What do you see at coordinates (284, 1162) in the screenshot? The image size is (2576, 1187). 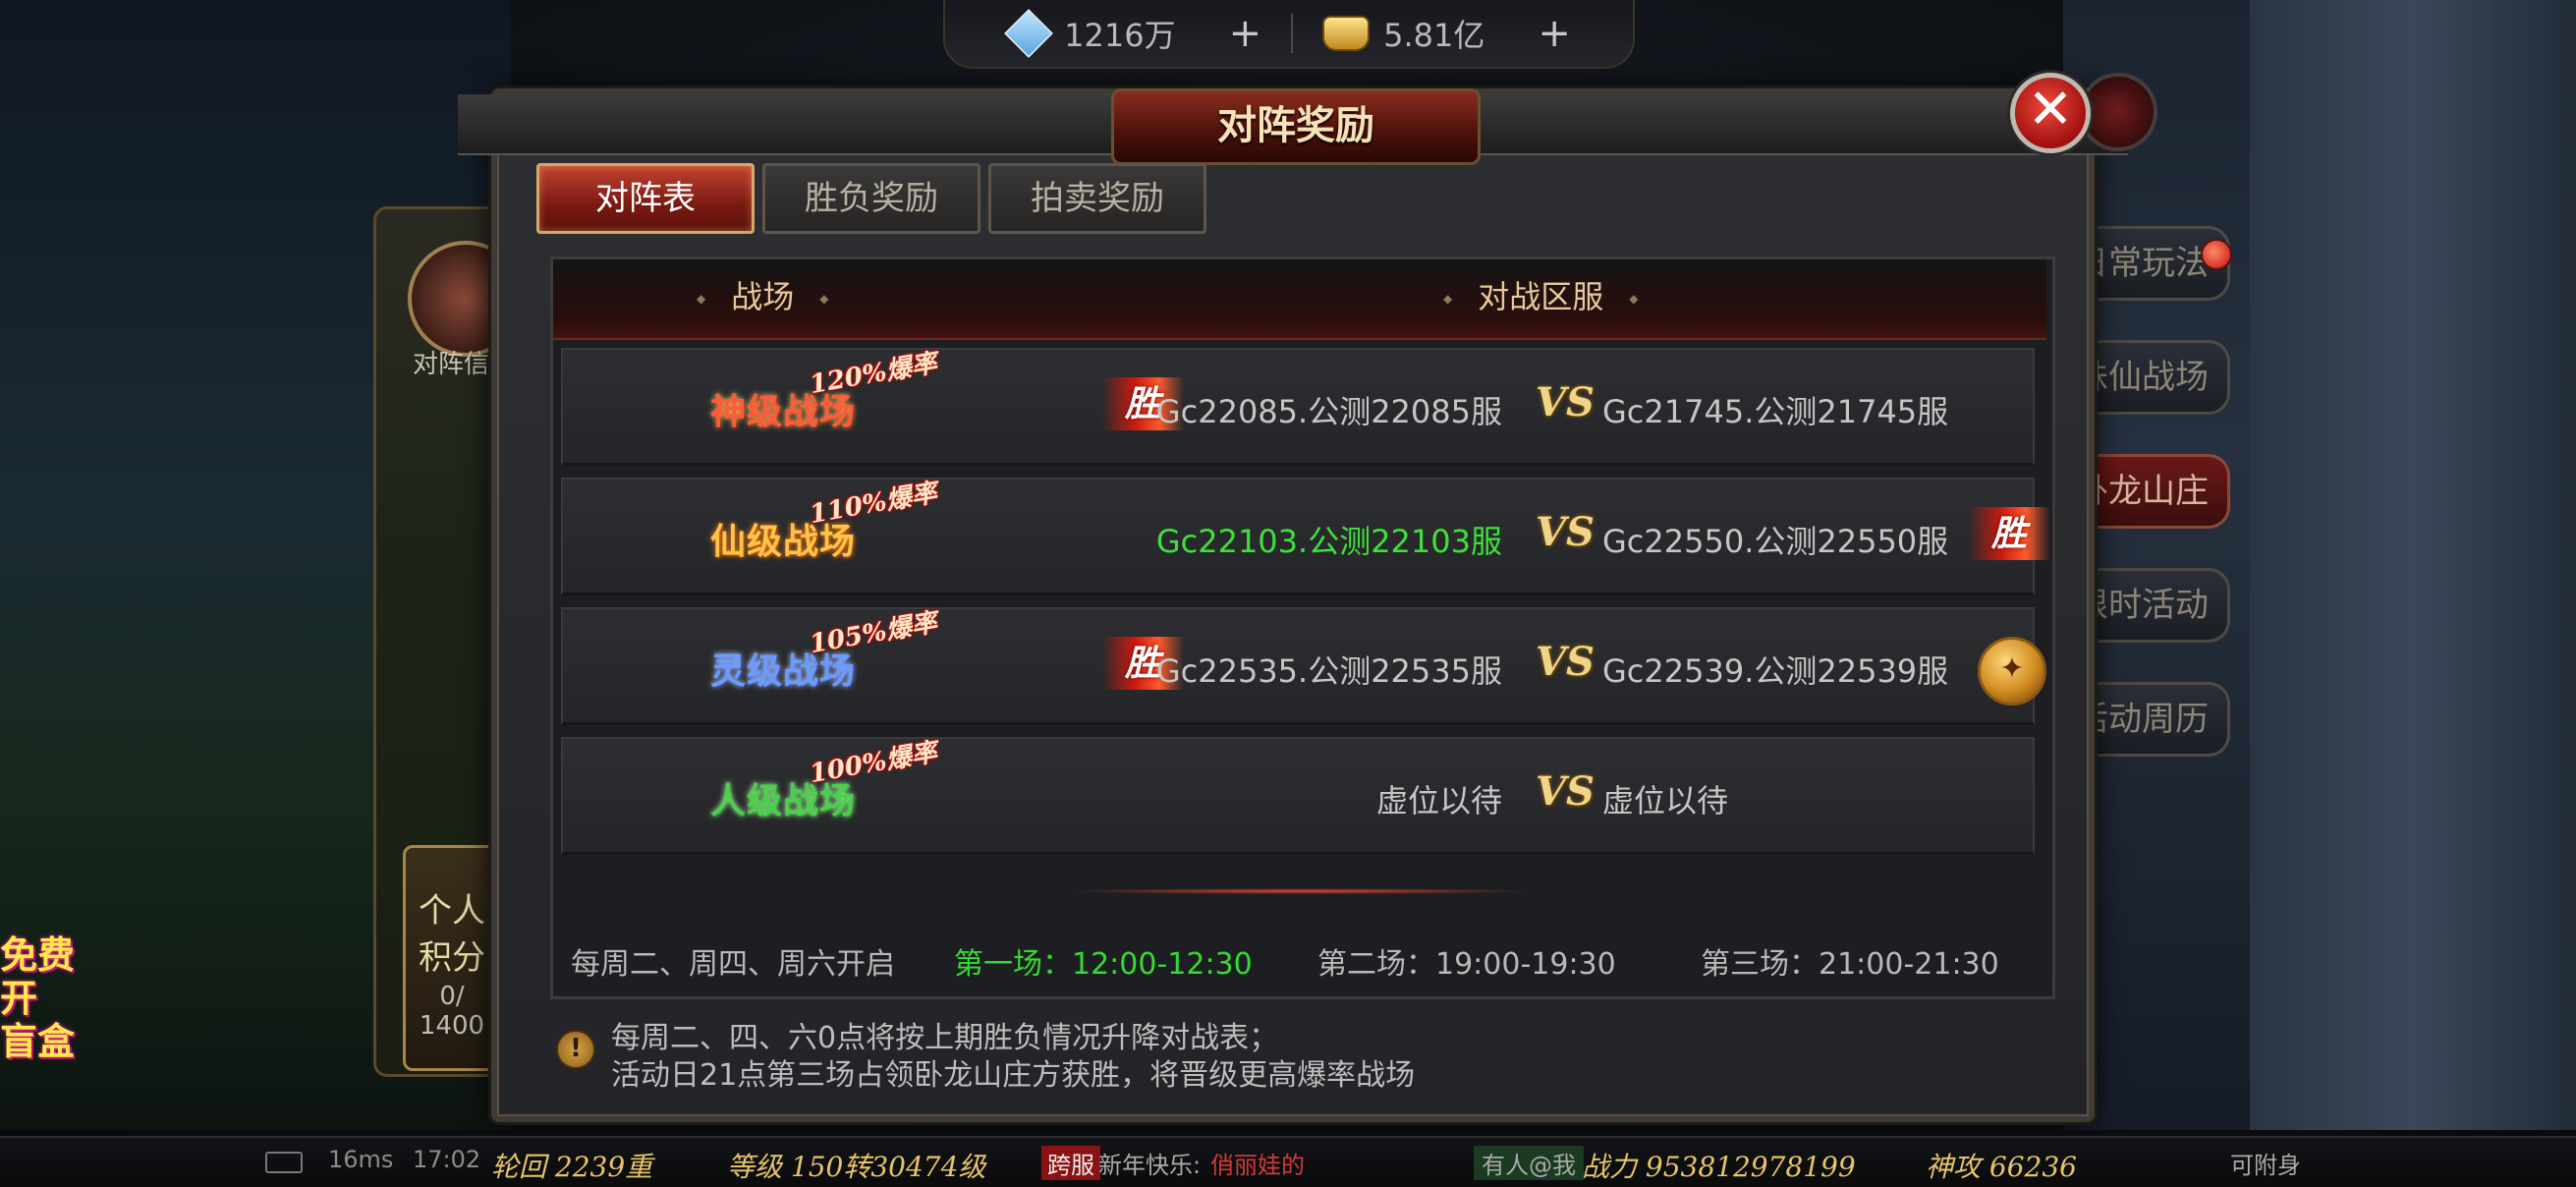 I see `battery-icon` at bounding box center [284, 1162].